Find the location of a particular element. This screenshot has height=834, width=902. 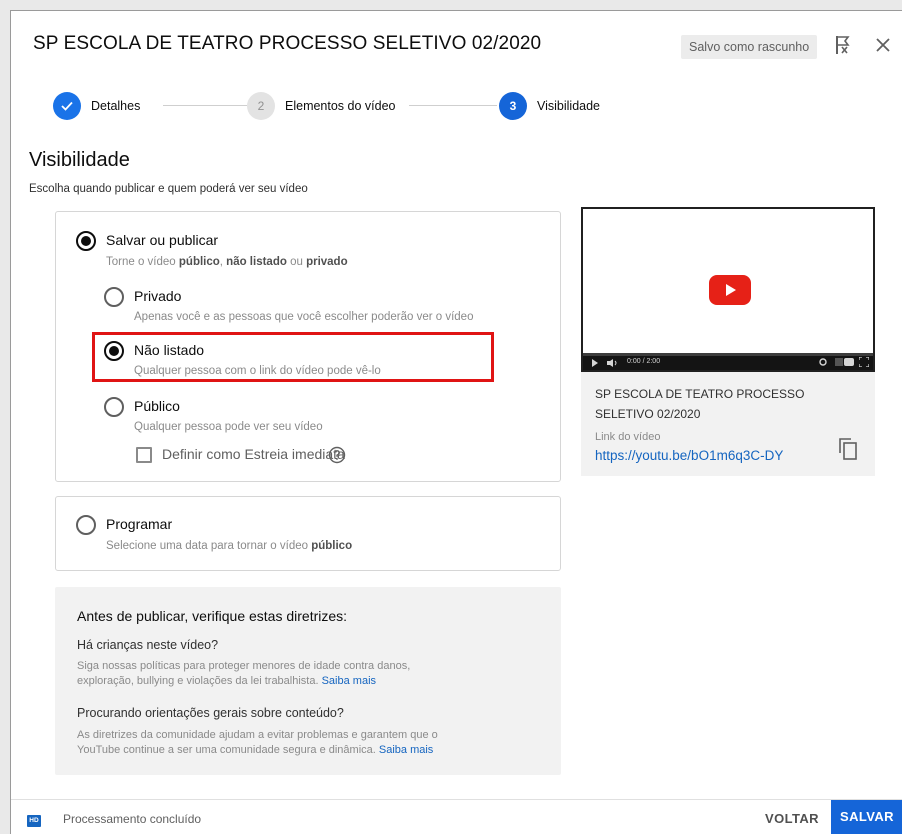

private-radio is located at coordinates (114, 297).